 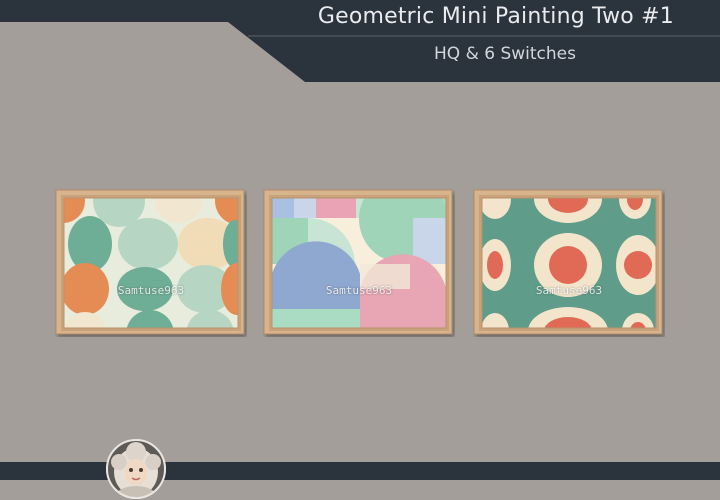 I want to click on painting-2-artwork, so click(x=358, y=262).